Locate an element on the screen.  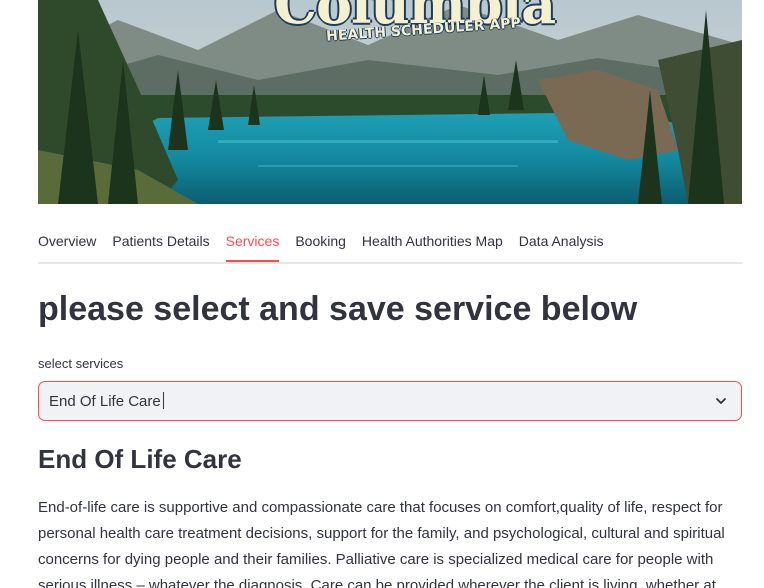
tab-overview: Overview is located at coordinates (67, 241).